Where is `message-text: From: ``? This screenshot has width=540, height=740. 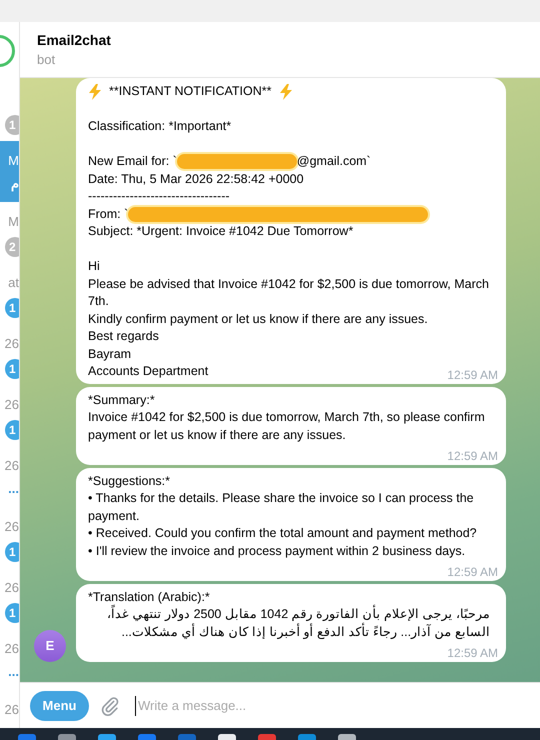
message-text: From: ` is located at coordinates (108, 213).